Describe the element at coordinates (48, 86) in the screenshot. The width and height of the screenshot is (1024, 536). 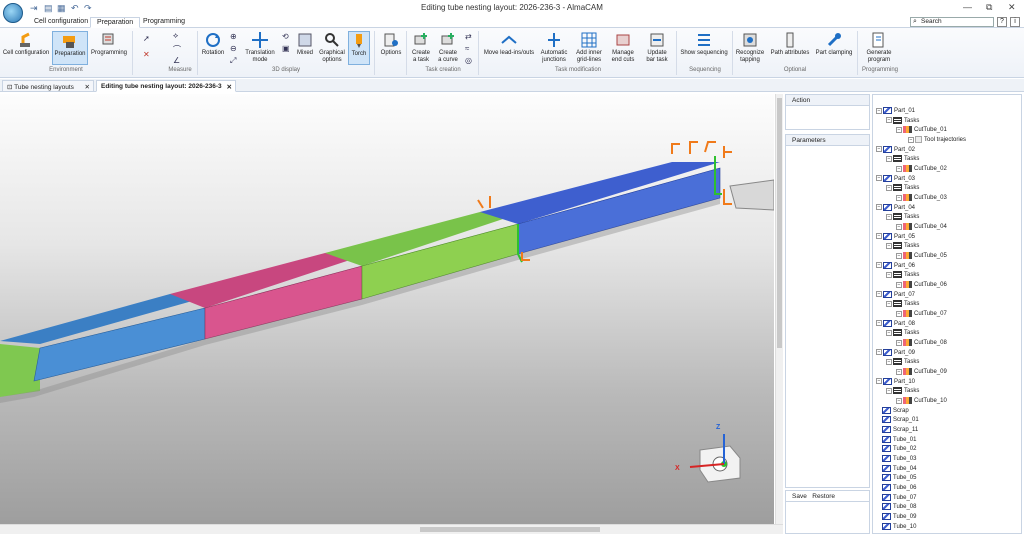
I see `doc-tab-layouts: ⊡ Tube nesting layouts ✕` at that location.